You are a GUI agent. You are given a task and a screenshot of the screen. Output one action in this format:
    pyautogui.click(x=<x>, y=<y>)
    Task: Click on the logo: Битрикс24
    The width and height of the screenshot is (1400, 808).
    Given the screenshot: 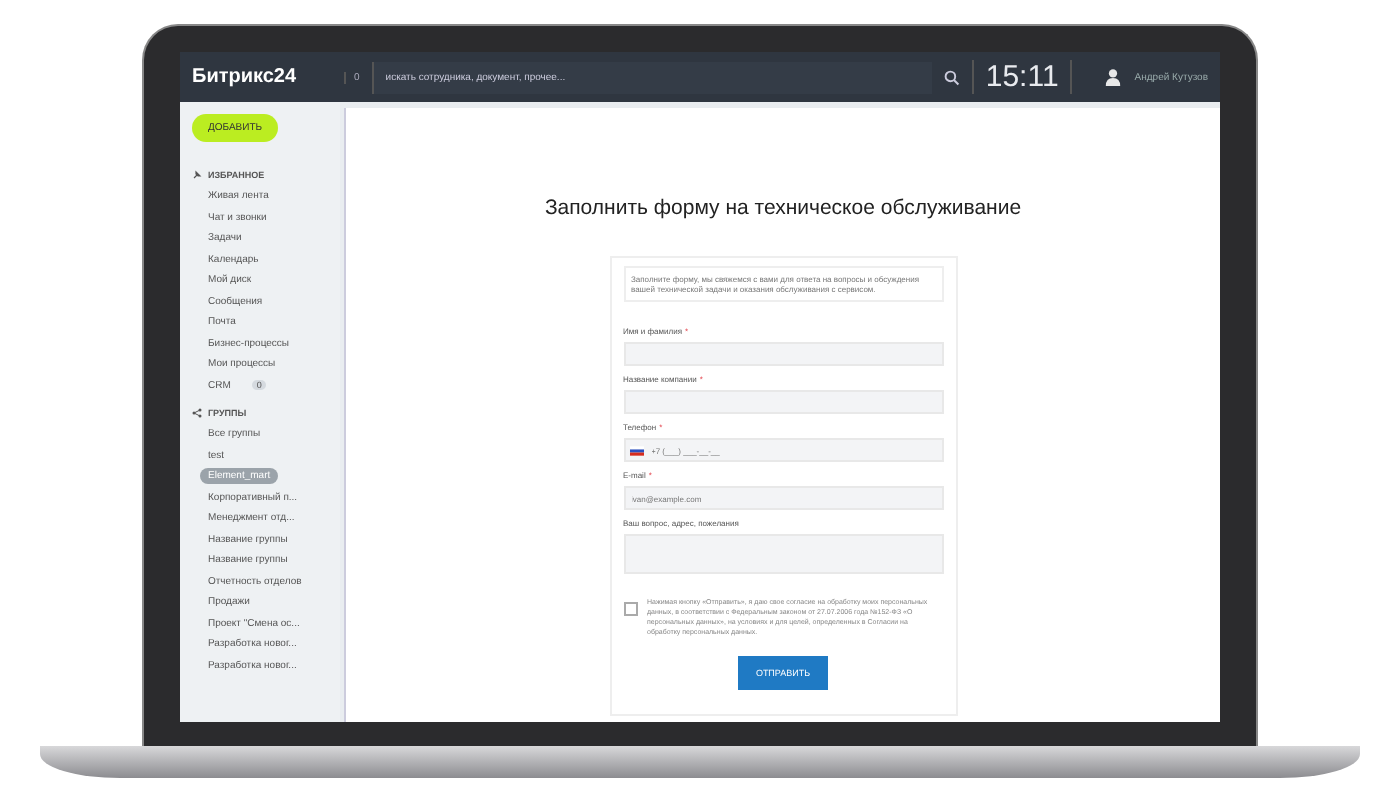 What is the action you would take?
    pyautogui.click(x=245, y=77)
    